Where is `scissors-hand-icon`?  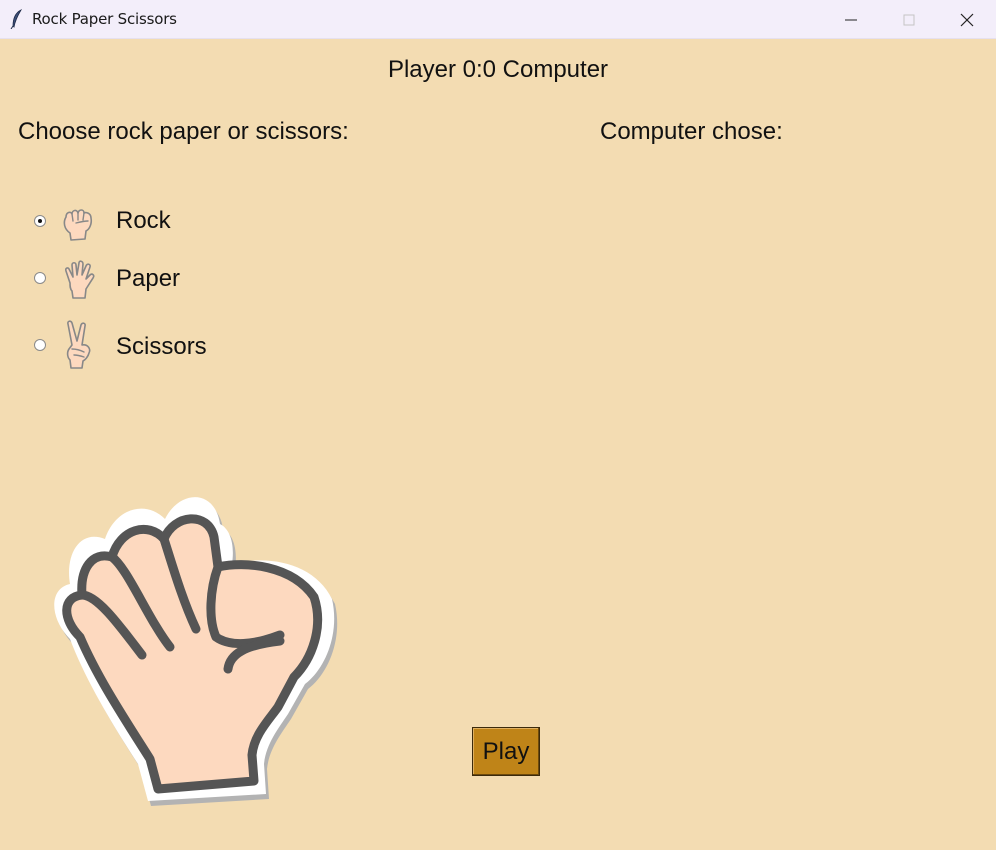 scissors-hand-icon is located at coordinates (78, 344).